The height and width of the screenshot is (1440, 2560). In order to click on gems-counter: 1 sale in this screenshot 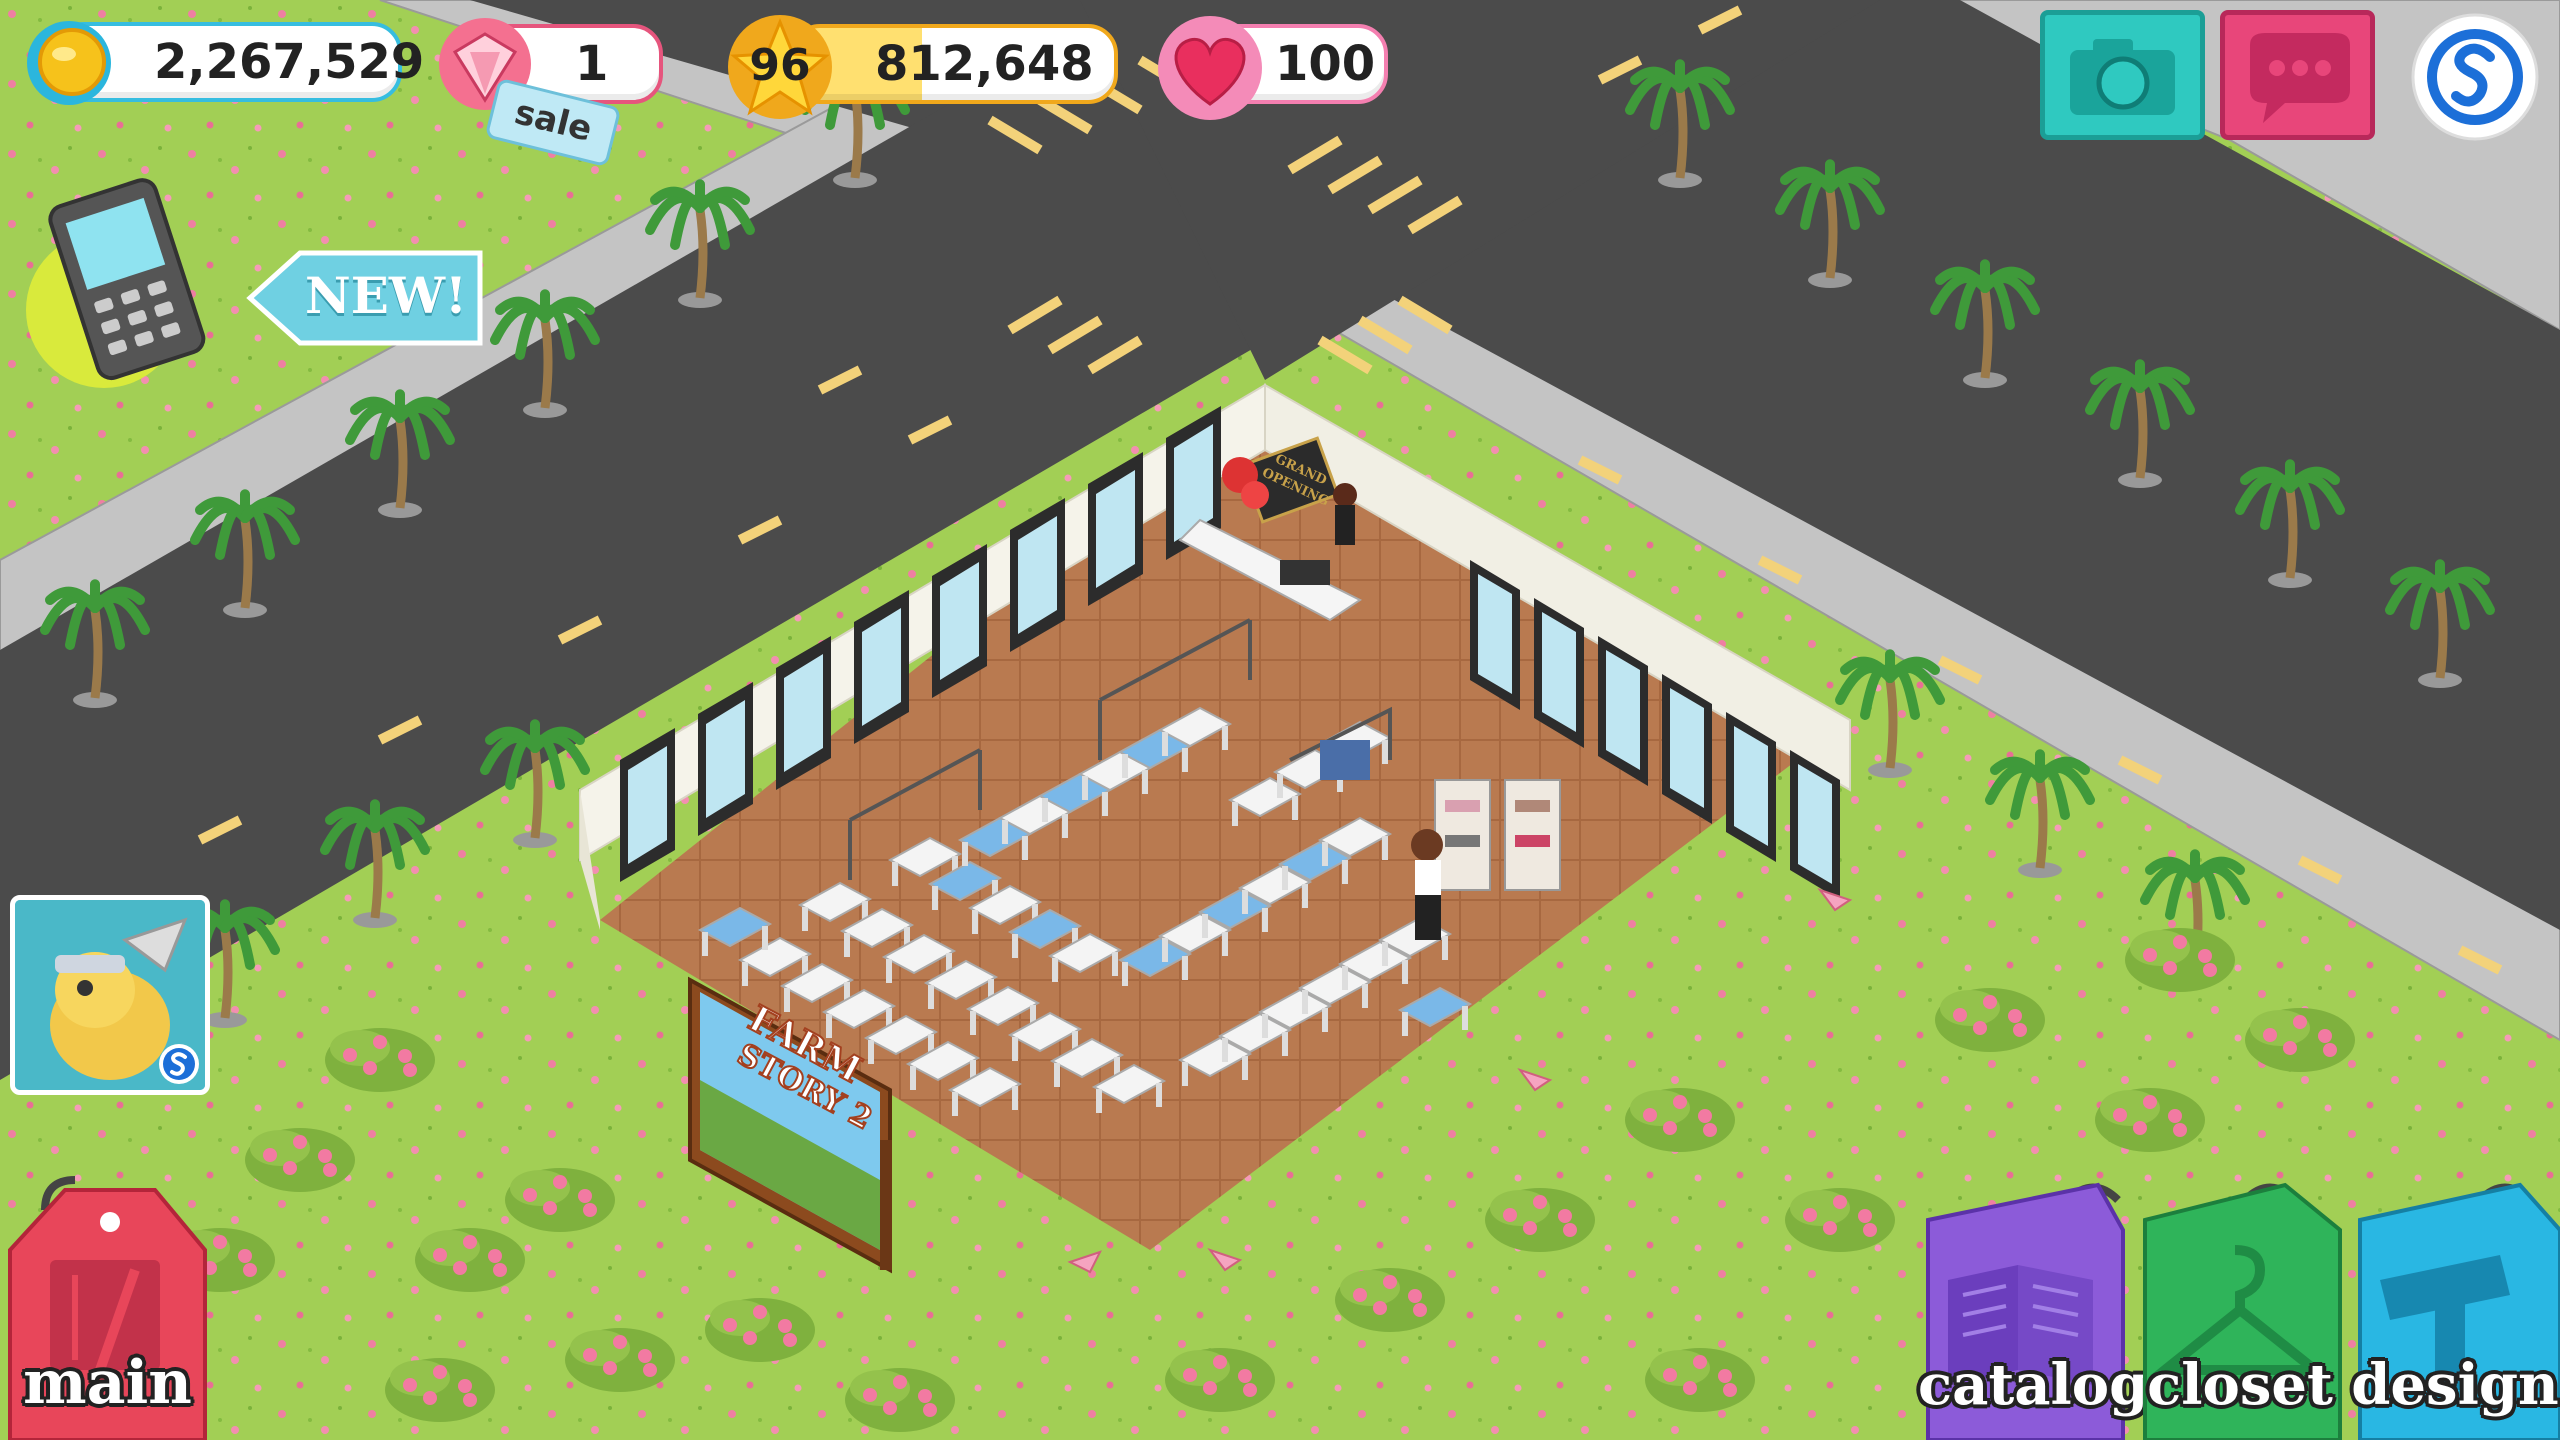, I will do `click(550, 90)`.